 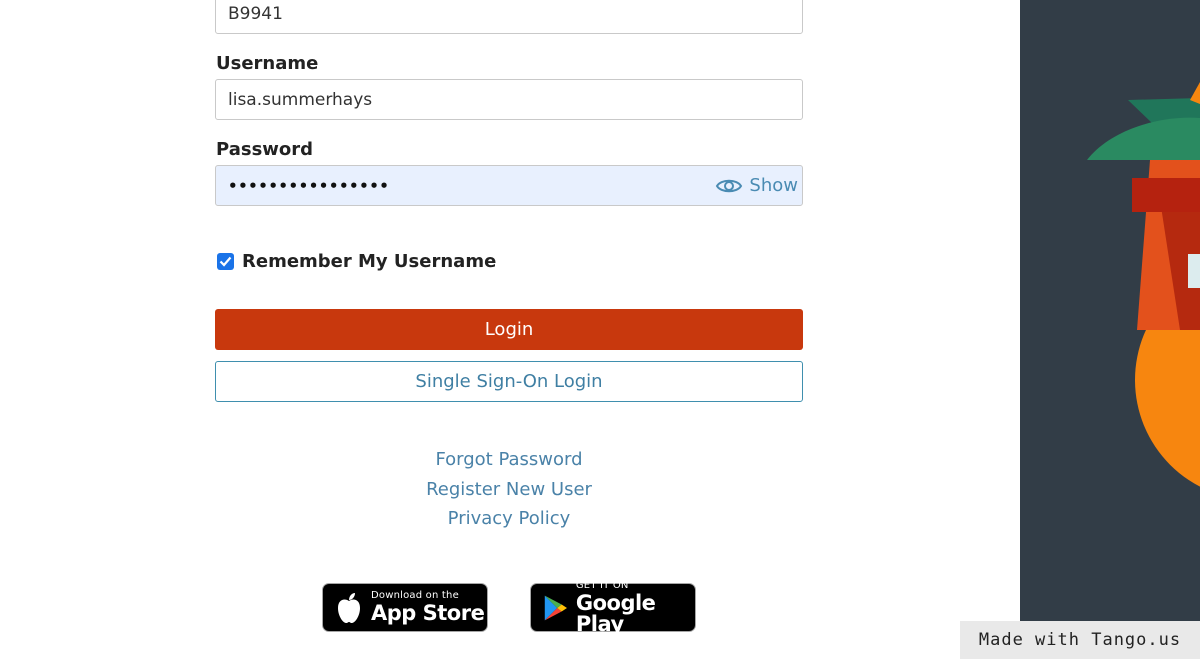 What do you see at coordinates (509, 460) in the screenshot?
I see `forgot-password-link: Forgot Password` at bounding box center [509, 460].